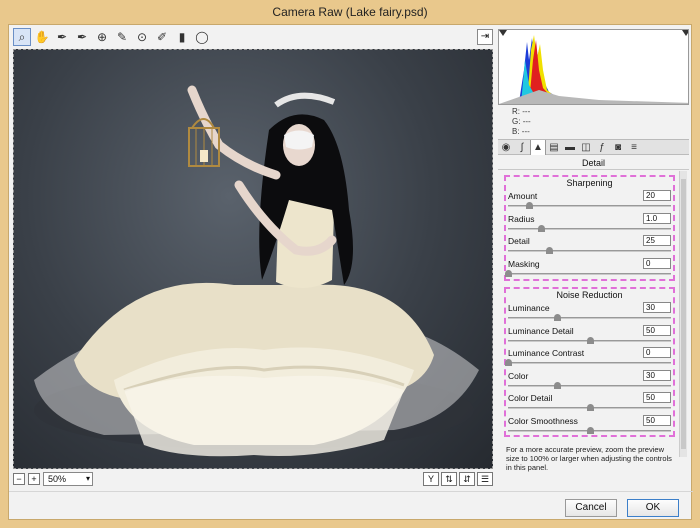 Image resolution: width=700 pixels, height=528 pixels. I want to click on window-frame-right, so click(696, 276).